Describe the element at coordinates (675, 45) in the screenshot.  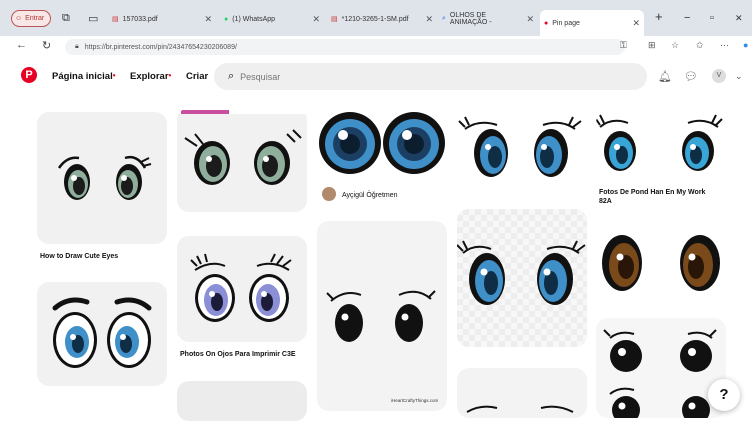
I see `favorite-star-icon: ☆` at that location.